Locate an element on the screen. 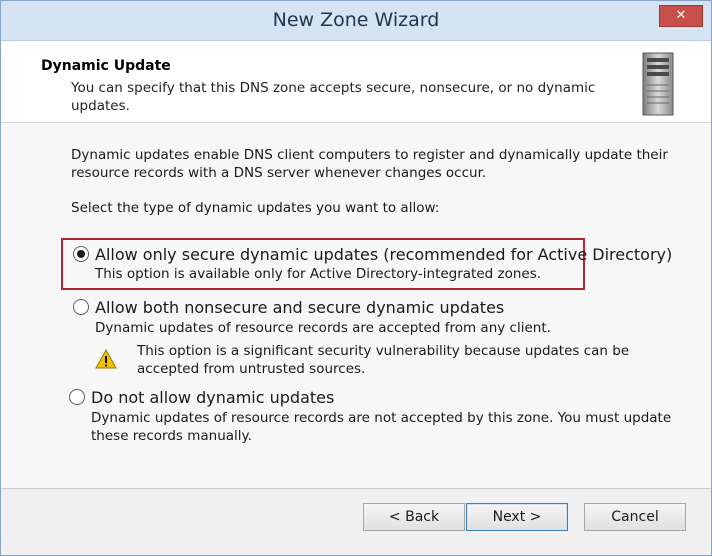 The image size is (712, 556). window-title: New Zone Wizard is located at coordinates (356, 20).